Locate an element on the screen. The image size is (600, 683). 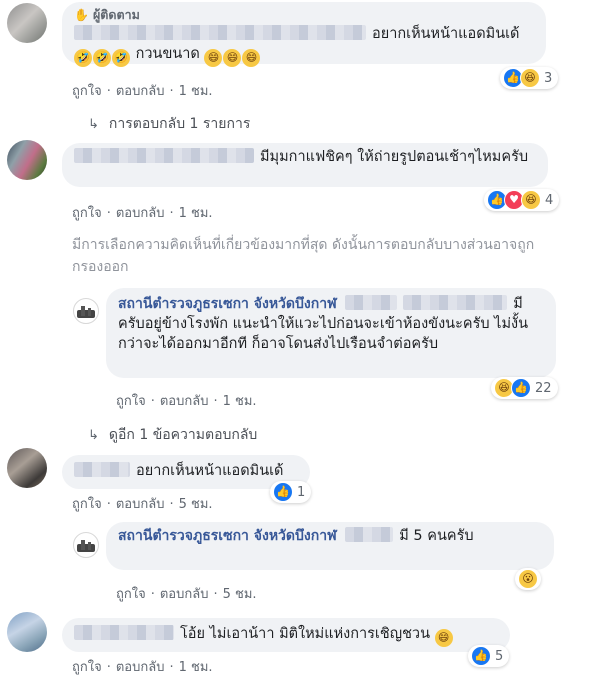
view-more-replies-link: ↳ ดูอีก 1 ข้อความตอบกลับ is located at coordinates (172, 435).